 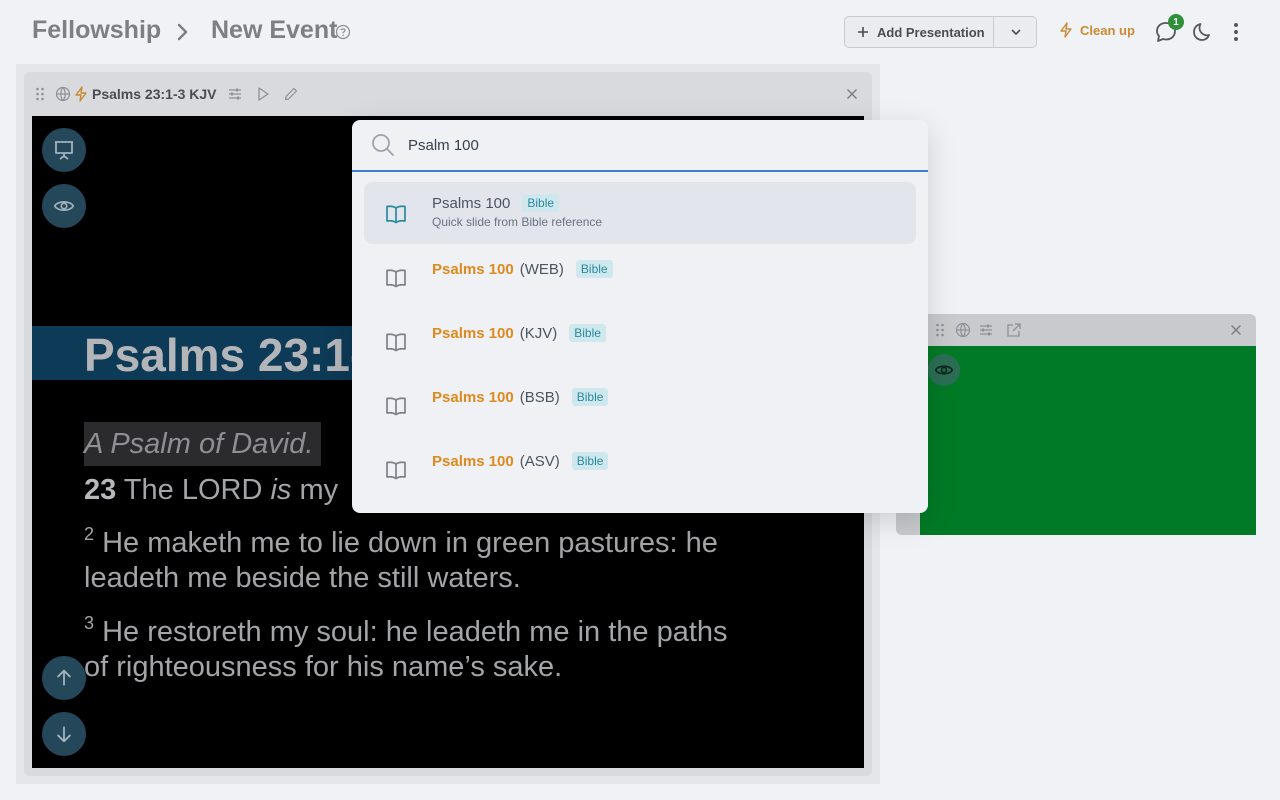 I want to click on help-icon, so click(x=343, y=32).